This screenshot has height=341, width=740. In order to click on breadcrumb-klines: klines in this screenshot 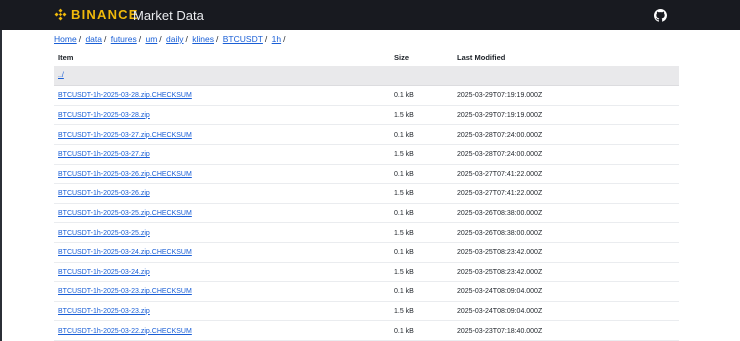, I will do `click(203, 39)`.